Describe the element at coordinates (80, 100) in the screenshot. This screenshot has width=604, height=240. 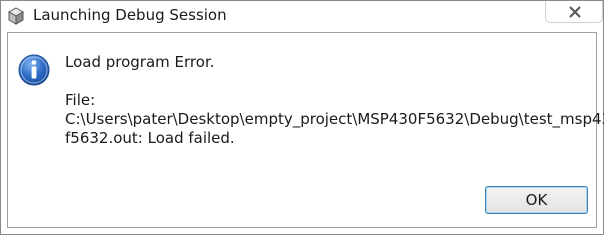
I see `message-line: File:` at that location.